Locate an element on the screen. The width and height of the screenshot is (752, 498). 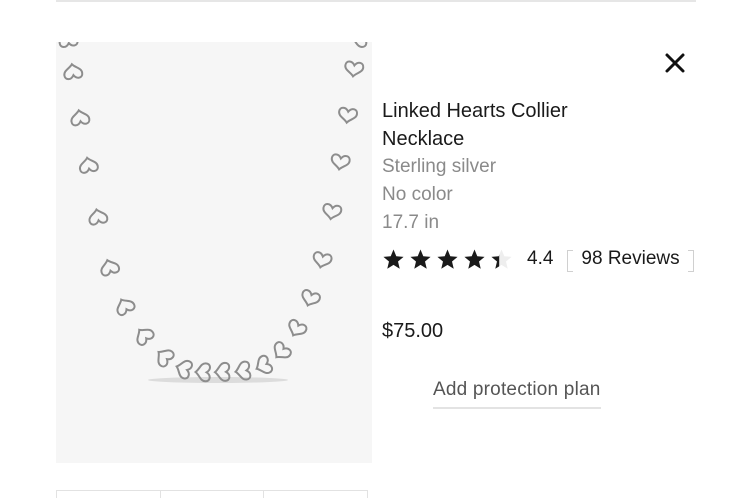
rating-stars is located at coordinates (447, 259).